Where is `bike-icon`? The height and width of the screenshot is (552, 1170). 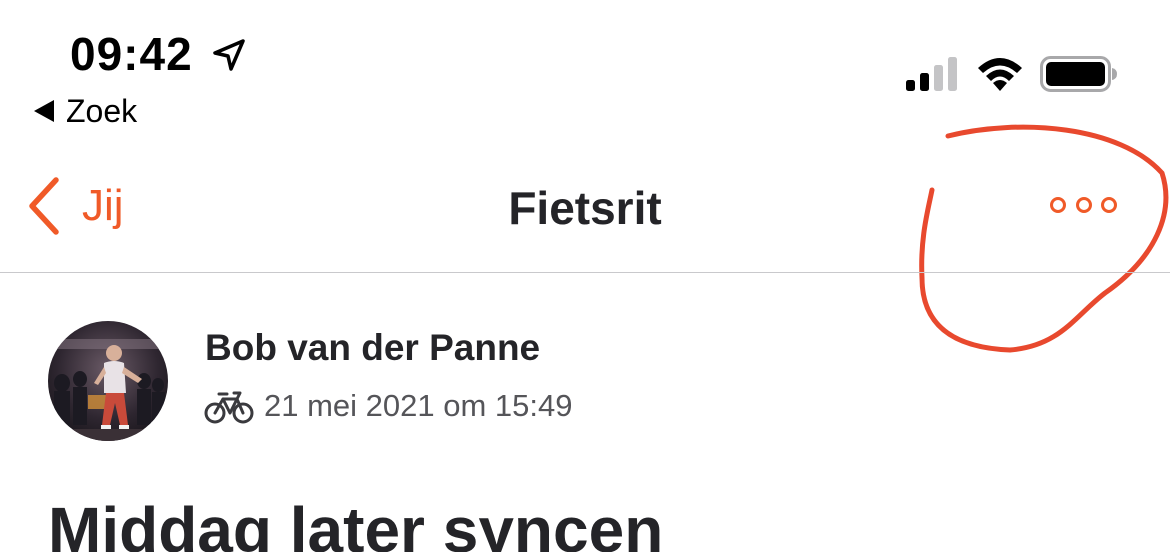
bike-icon is located at coordinates (229, 407).